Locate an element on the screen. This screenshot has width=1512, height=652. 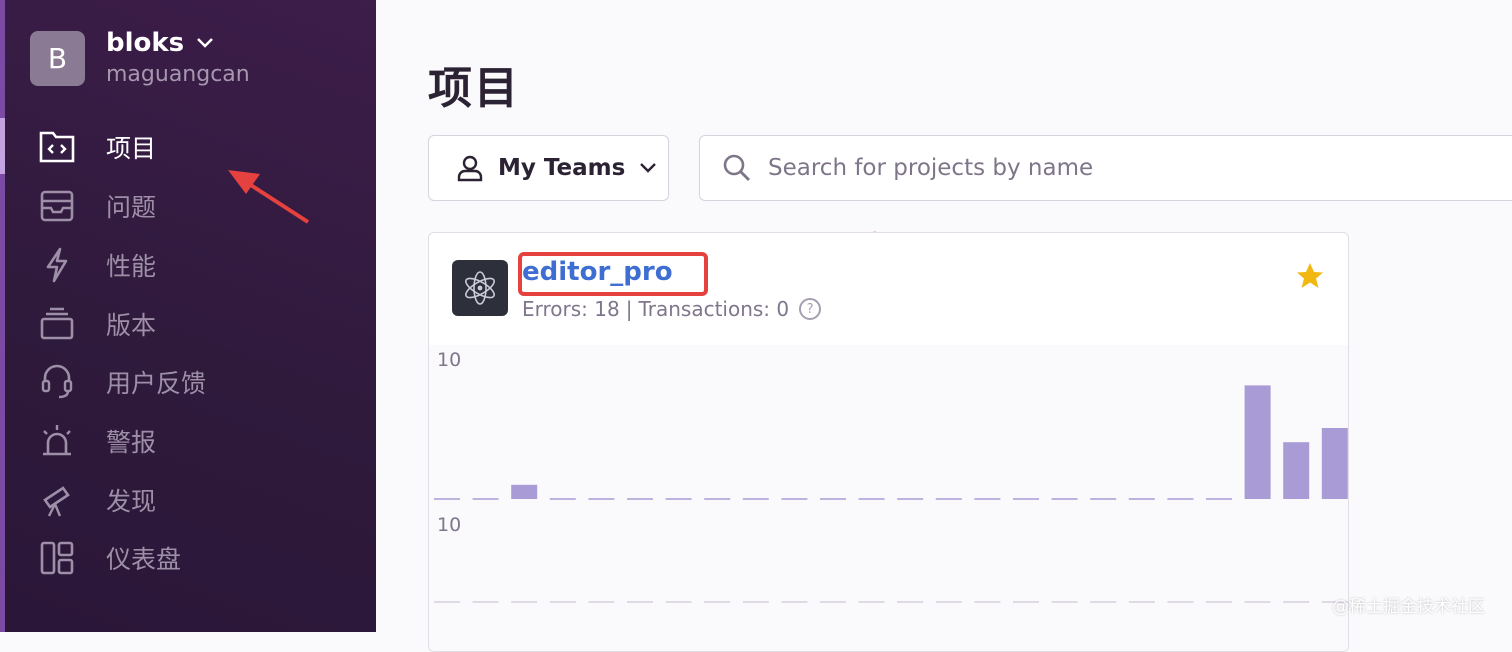
sidebar-item-releases: 版本 is located at coordinates (190, 324).